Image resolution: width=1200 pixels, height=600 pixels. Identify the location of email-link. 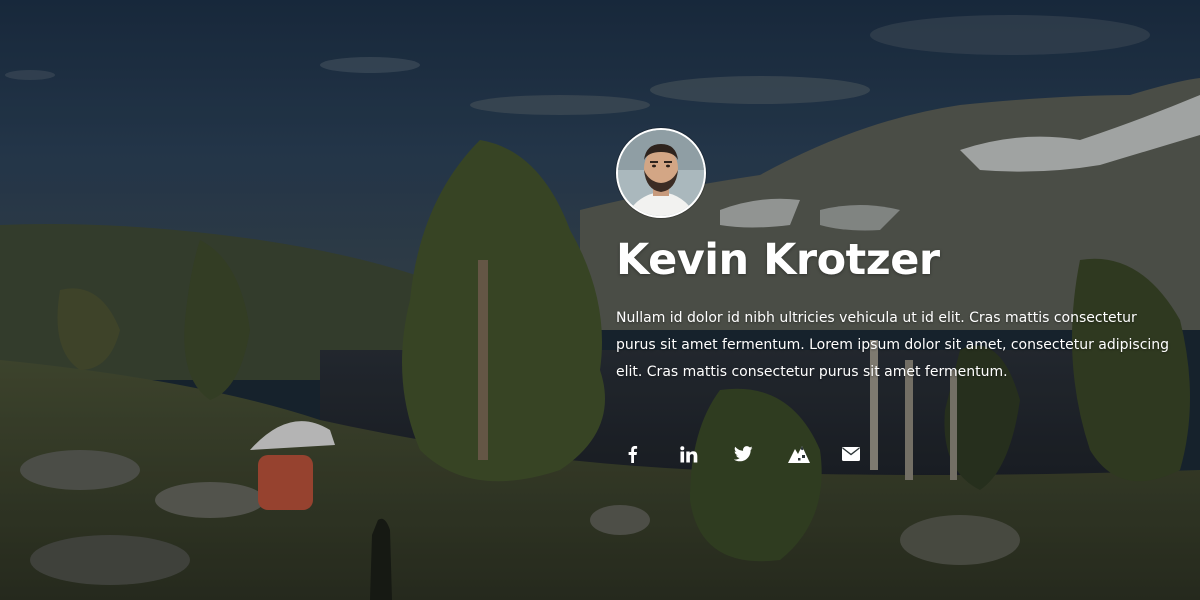
(861, 454).